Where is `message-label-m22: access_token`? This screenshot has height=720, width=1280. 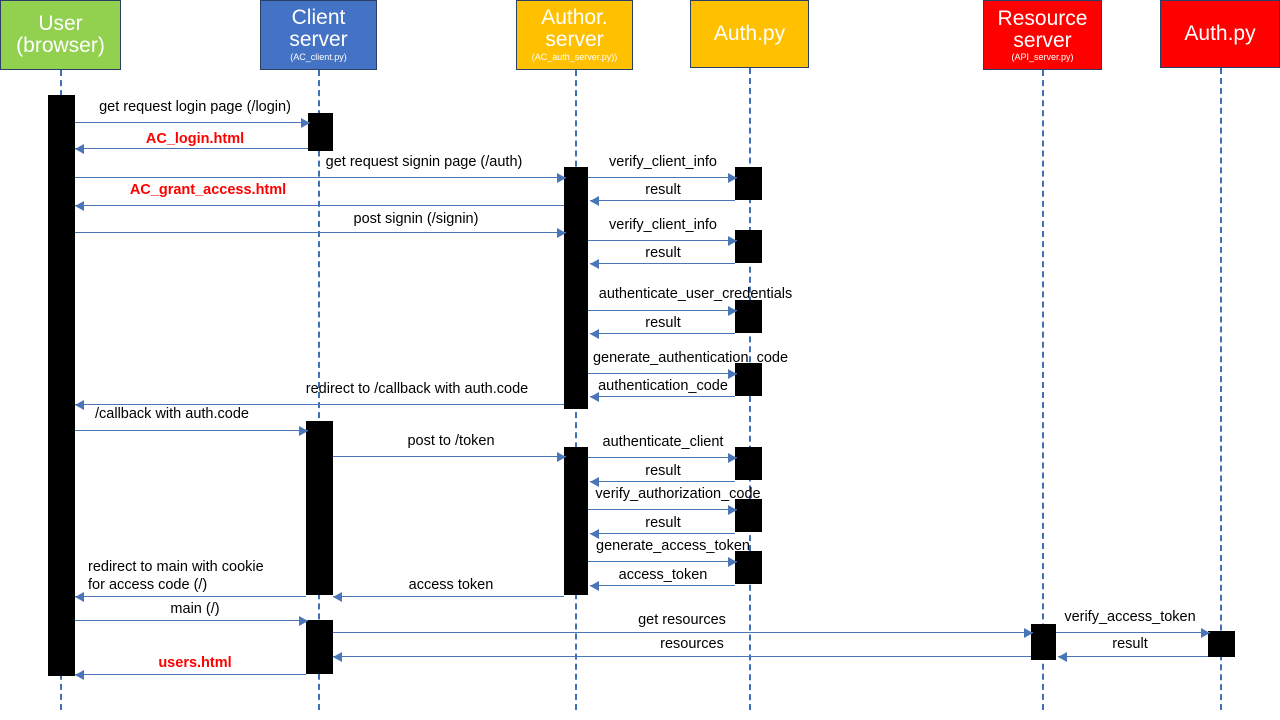
message-label-m22: access_token is located at coordinates (663, 575).